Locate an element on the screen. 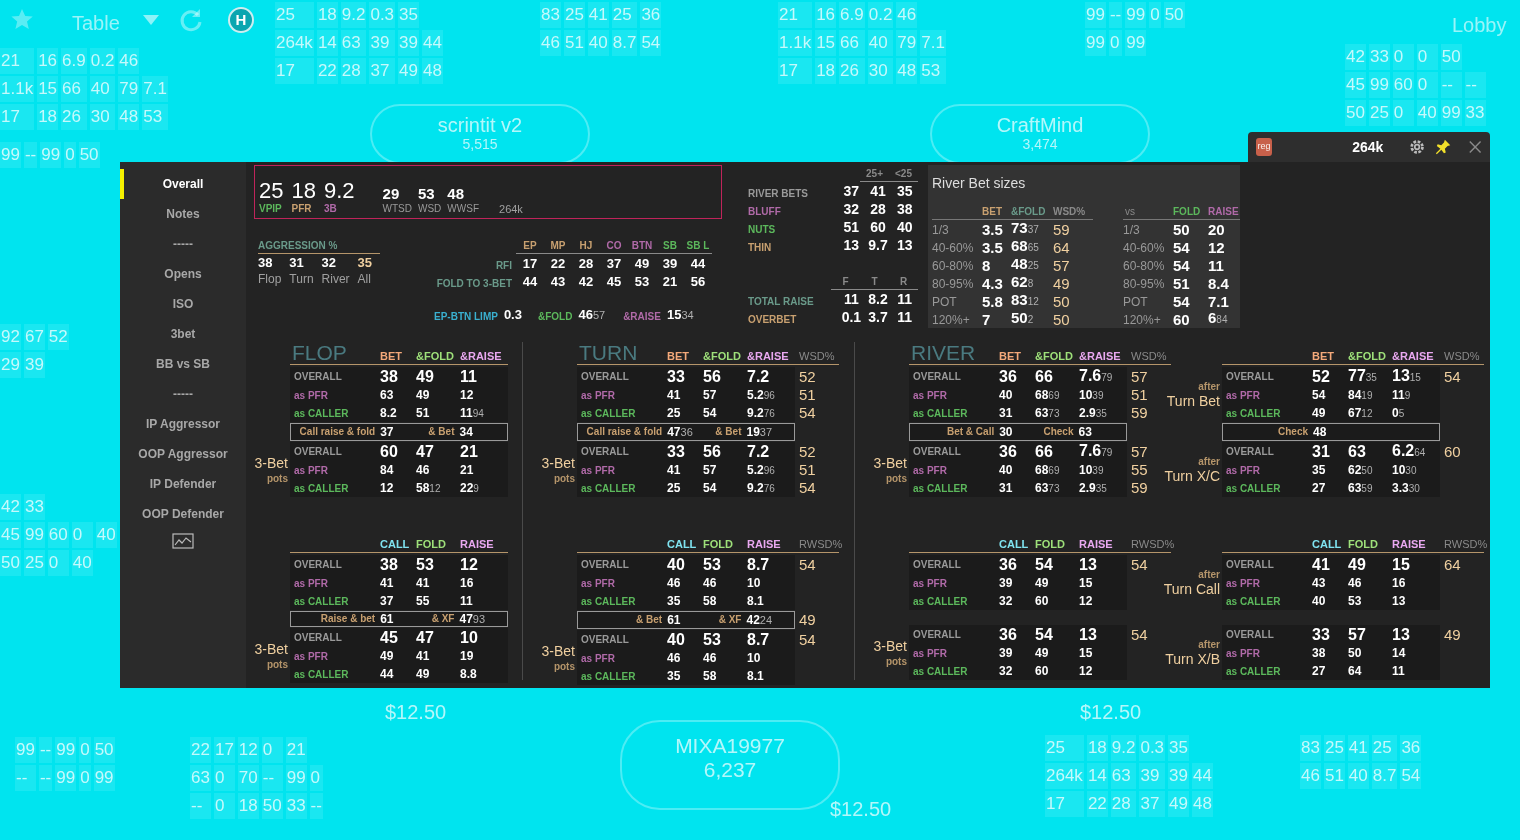 The height and width of the screenshot is (840, 1520). stat-value: 8.8 is located at coordinates (469, 674).